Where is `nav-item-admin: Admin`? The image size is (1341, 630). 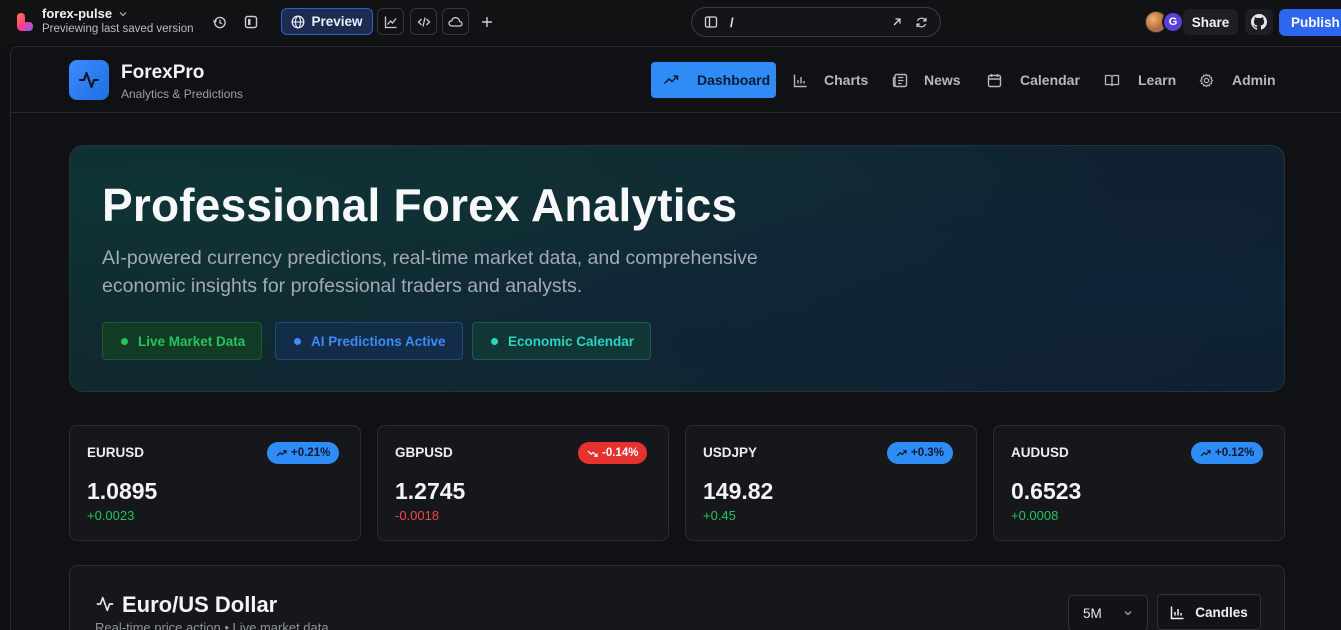
nav-item-admin: Admin is located at coordinates (1237, 80).